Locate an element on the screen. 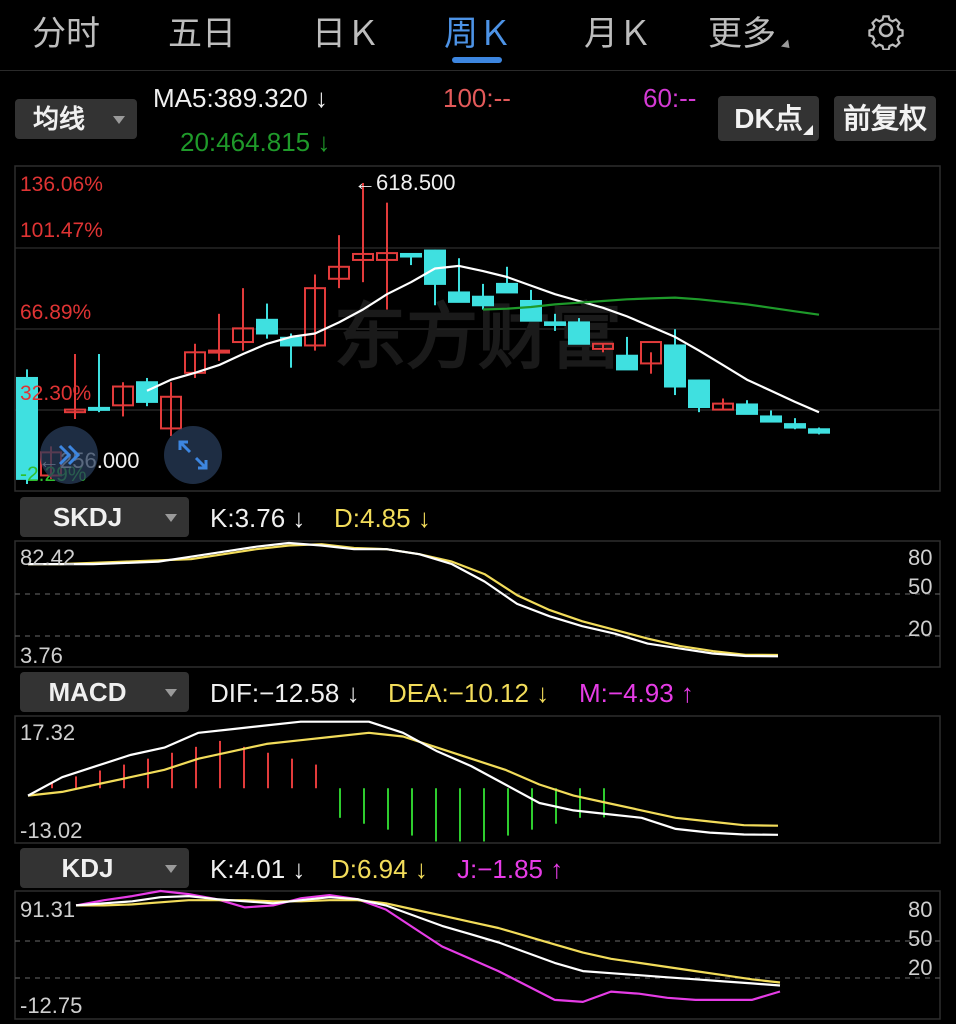 The height and width of the screenshot is (1024, 956). kdj-selector-dropdown: KDJ is located at coordinates (104, 868).